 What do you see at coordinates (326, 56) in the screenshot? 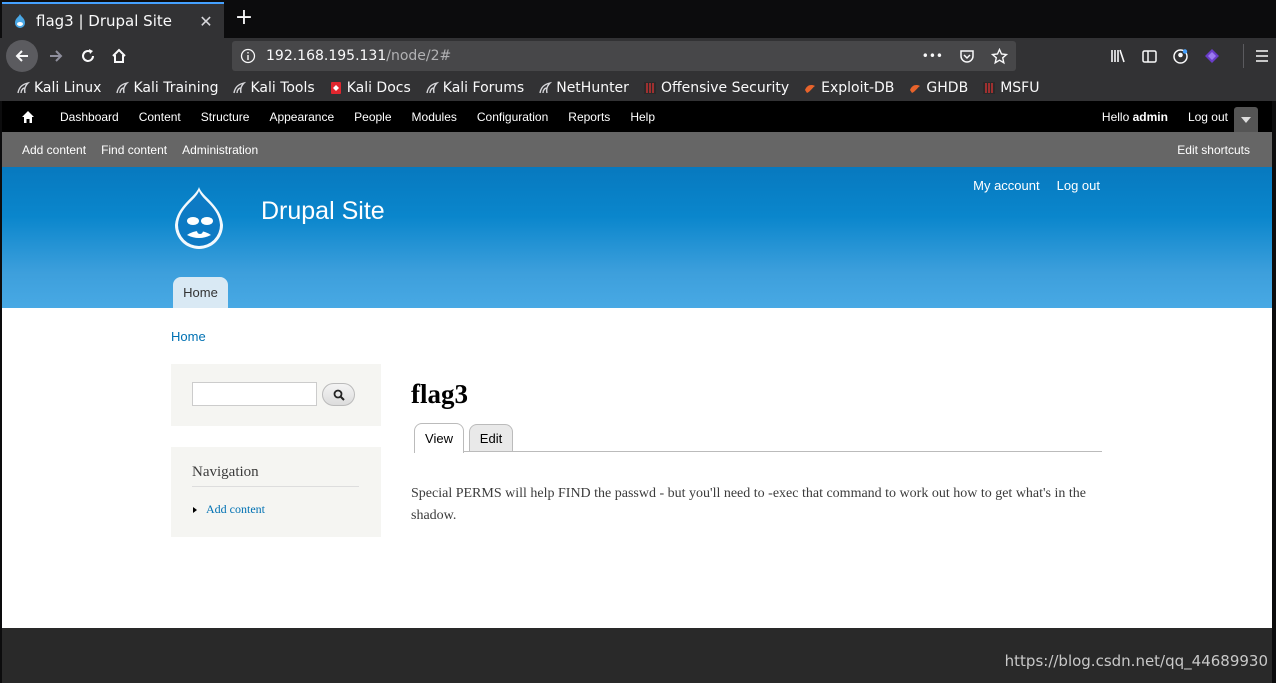
I see `url-host: 192.168.195.131` at bounding box center [326, 56].